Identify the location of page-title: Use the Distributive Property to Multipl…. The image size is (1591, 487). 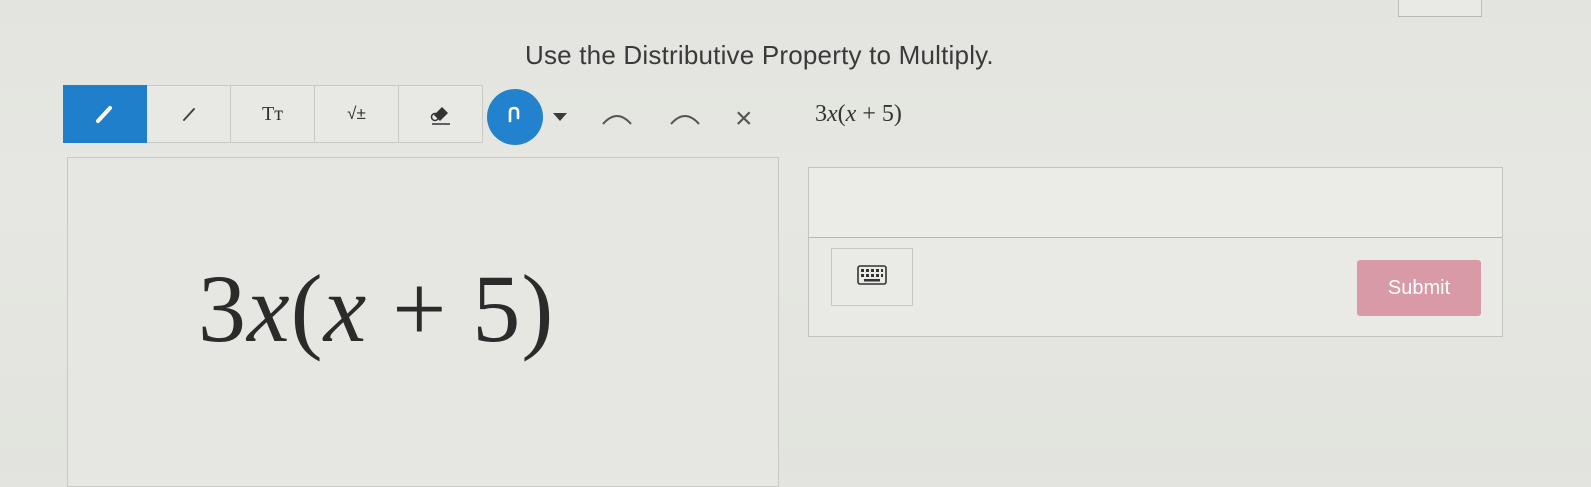
(759, 55).